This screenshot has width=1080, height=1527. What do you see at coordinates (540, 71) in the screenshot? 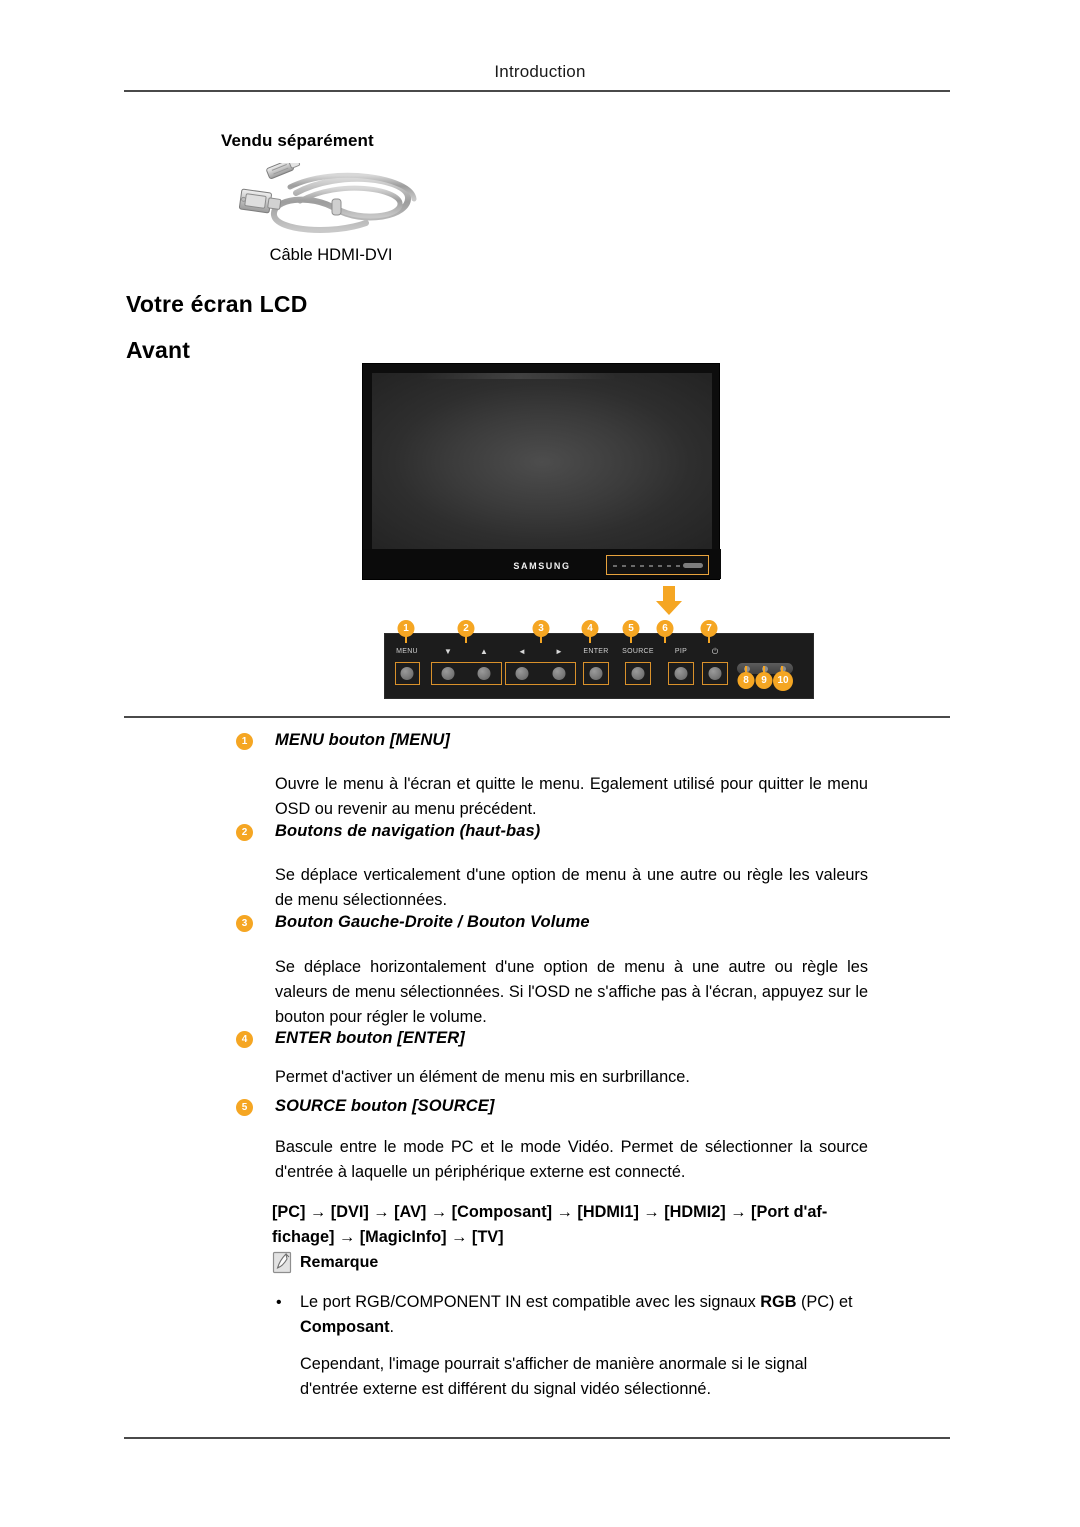
I see `page-header-title: Introduction` at bounding box center [540, 71].